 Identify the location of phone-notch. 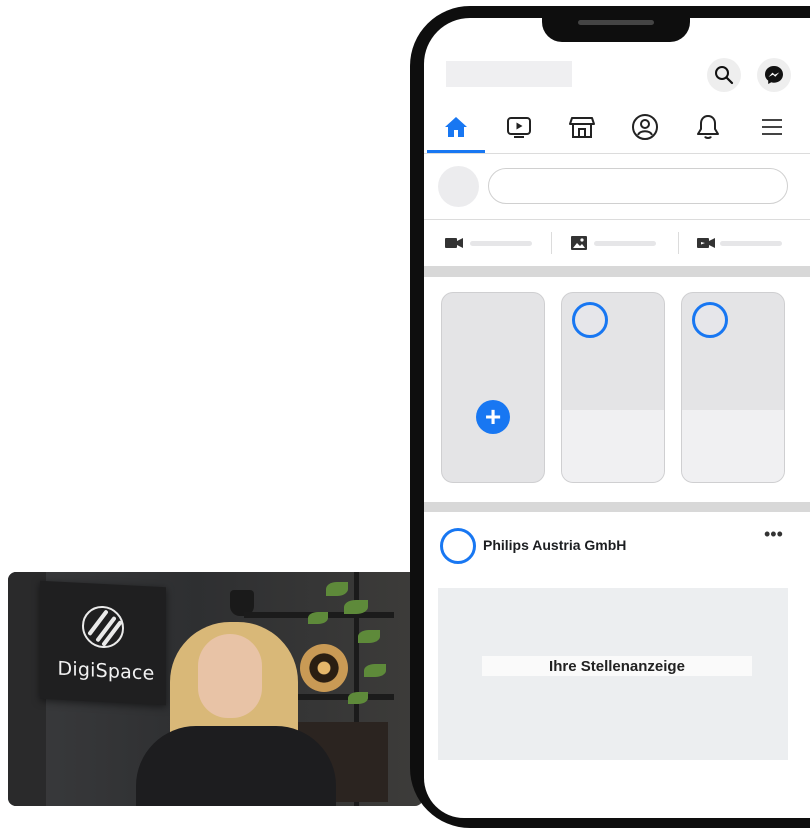
(616, 24).